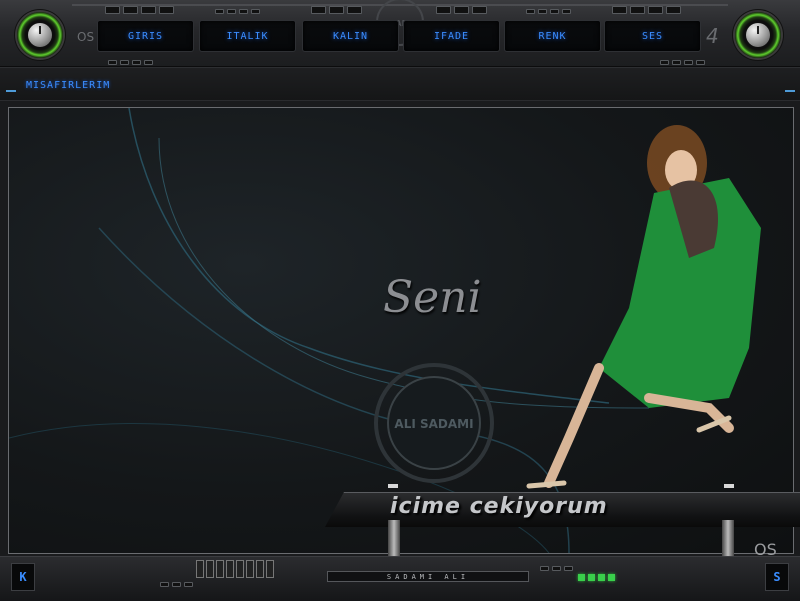  I want to click on led-strip-center-right, so click(461, 10).